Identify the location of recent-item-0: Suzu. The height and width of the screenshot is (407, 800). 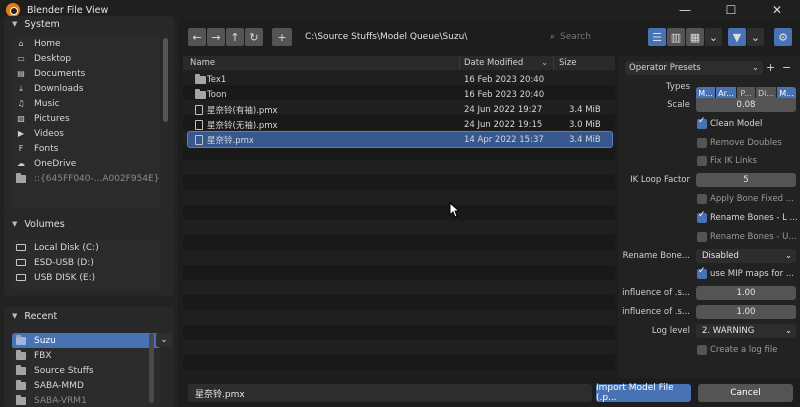
(86, 340).